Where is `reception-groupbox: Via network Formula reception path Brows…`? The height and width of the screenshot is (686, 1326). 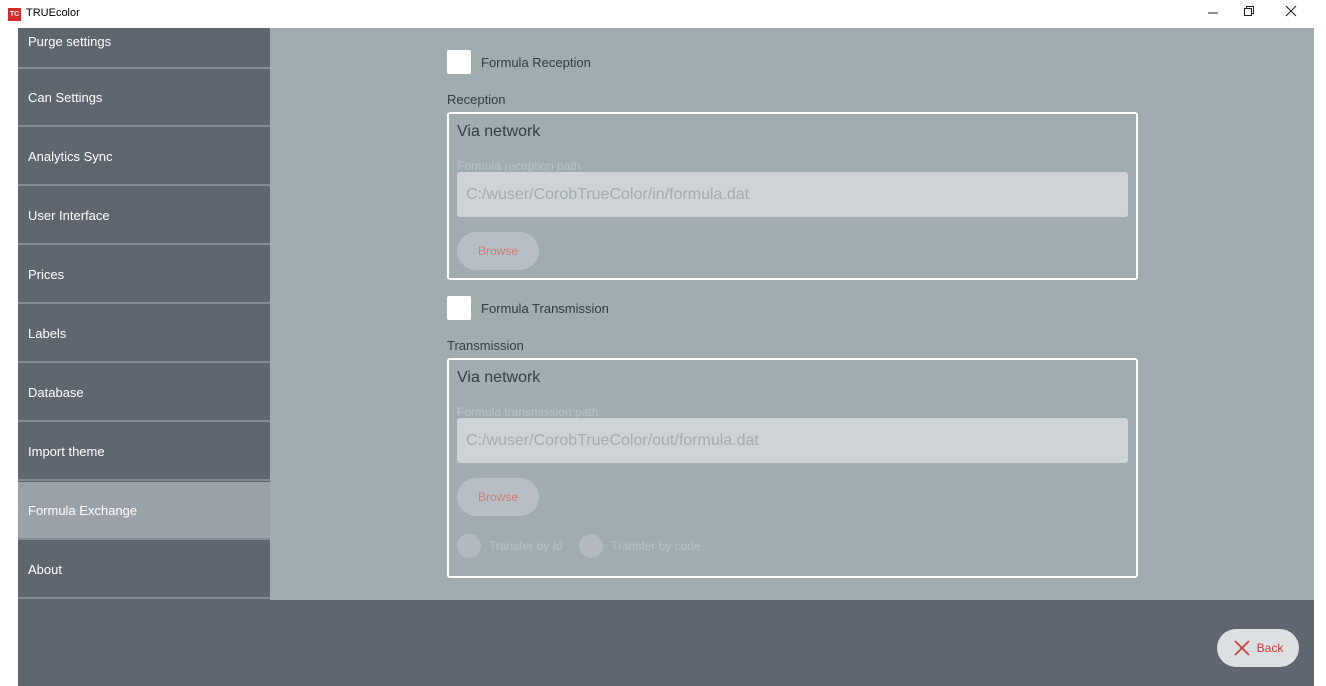 reception-groupbox: Via network Formula reception path Brows… is located at coordinates (792, 196).